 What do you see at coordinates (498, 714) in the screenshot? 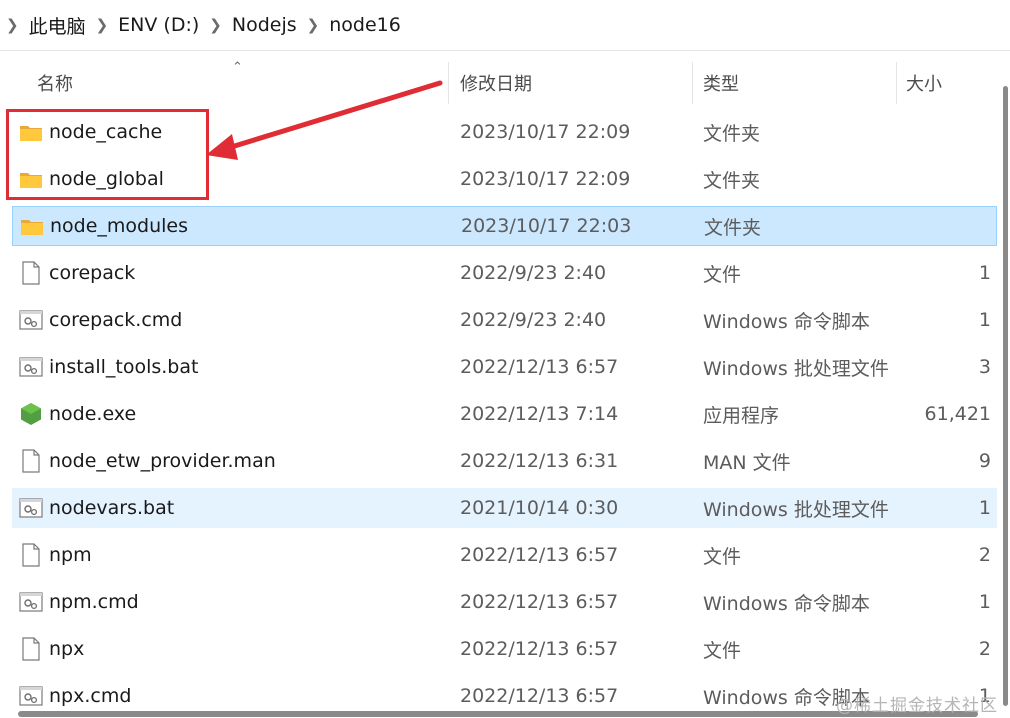
I see `horizontal-scrollbar` at bounding box center [498, 714].